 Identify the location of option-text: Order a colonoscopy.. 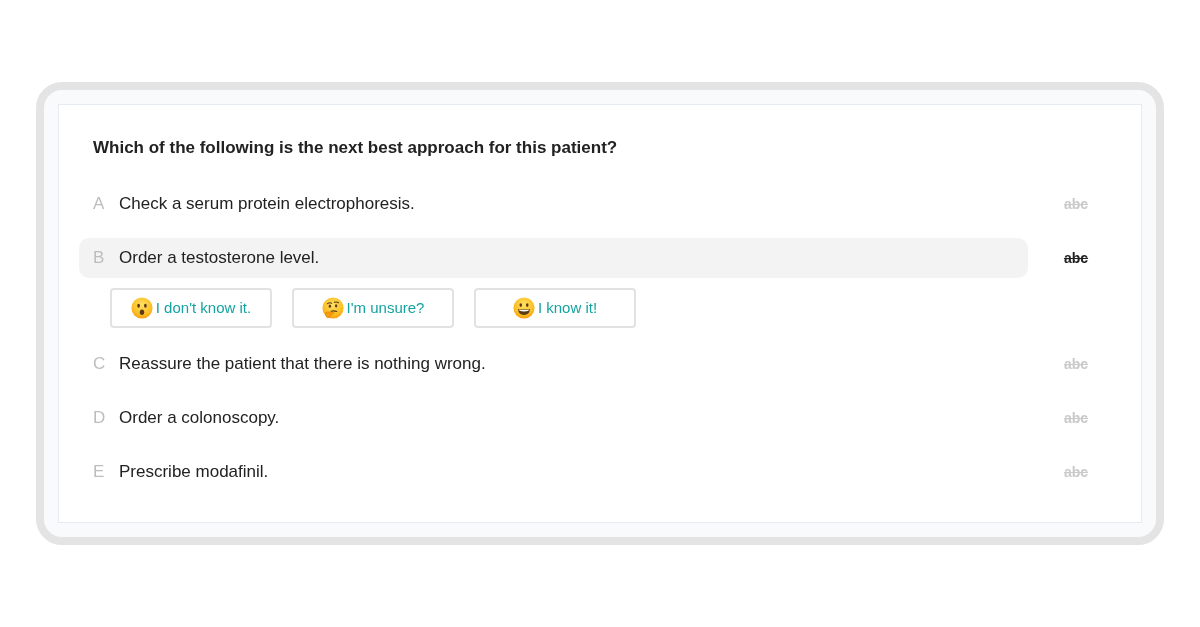
(199, 418).